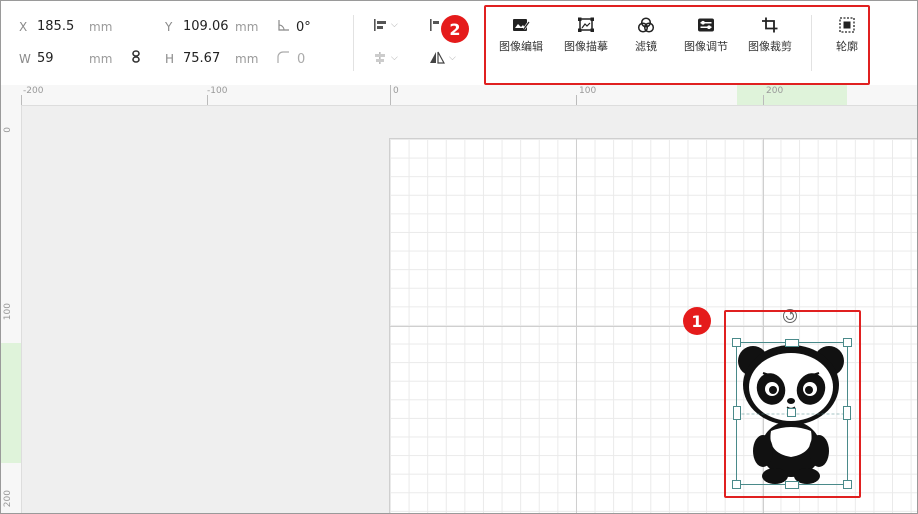 The width and height of the screenshot is (918, 514). I want to click on horizontal-ruler: -200 -100 0 100 200, so click(459, 95).